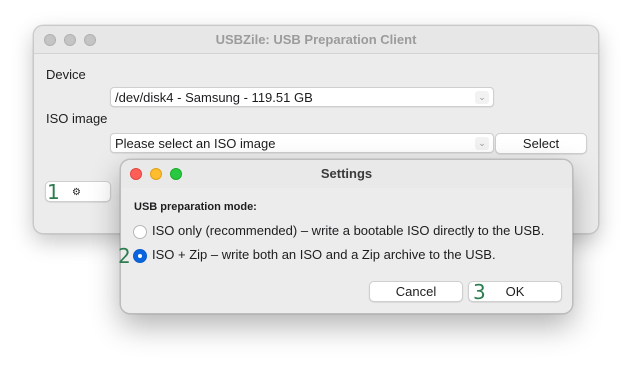 The height and width of the screenshot is (389, 632). What do you see at coordinates (541, 143) in the screenshot?
I see `select-iso-button: Select` at bounding box center [541, 143].